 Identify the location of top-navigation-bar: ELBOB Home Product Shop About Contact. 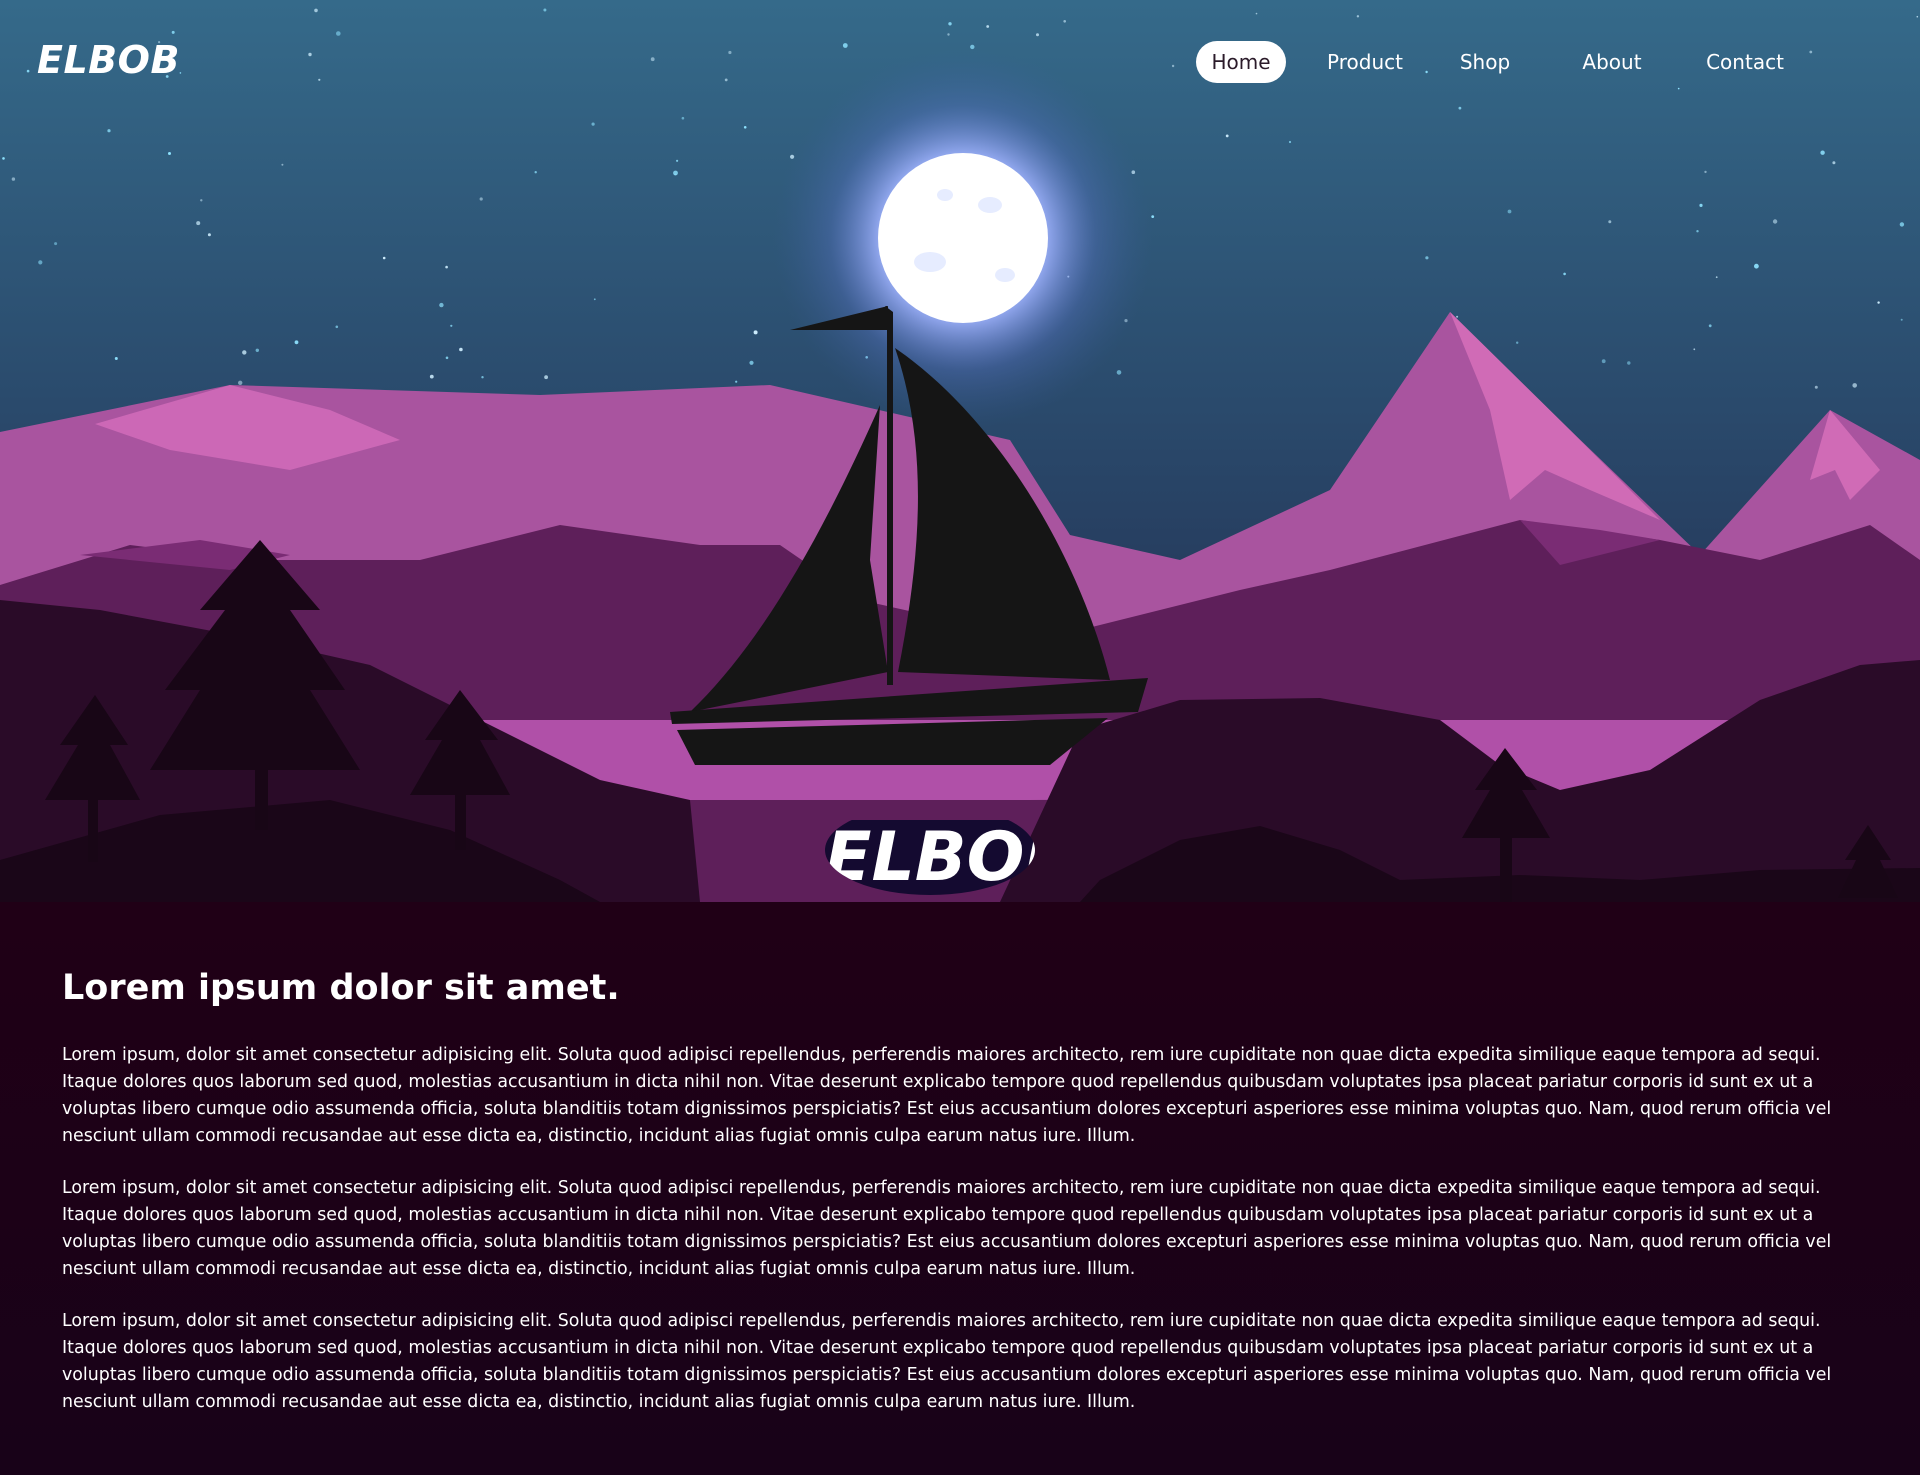
(960, 65).